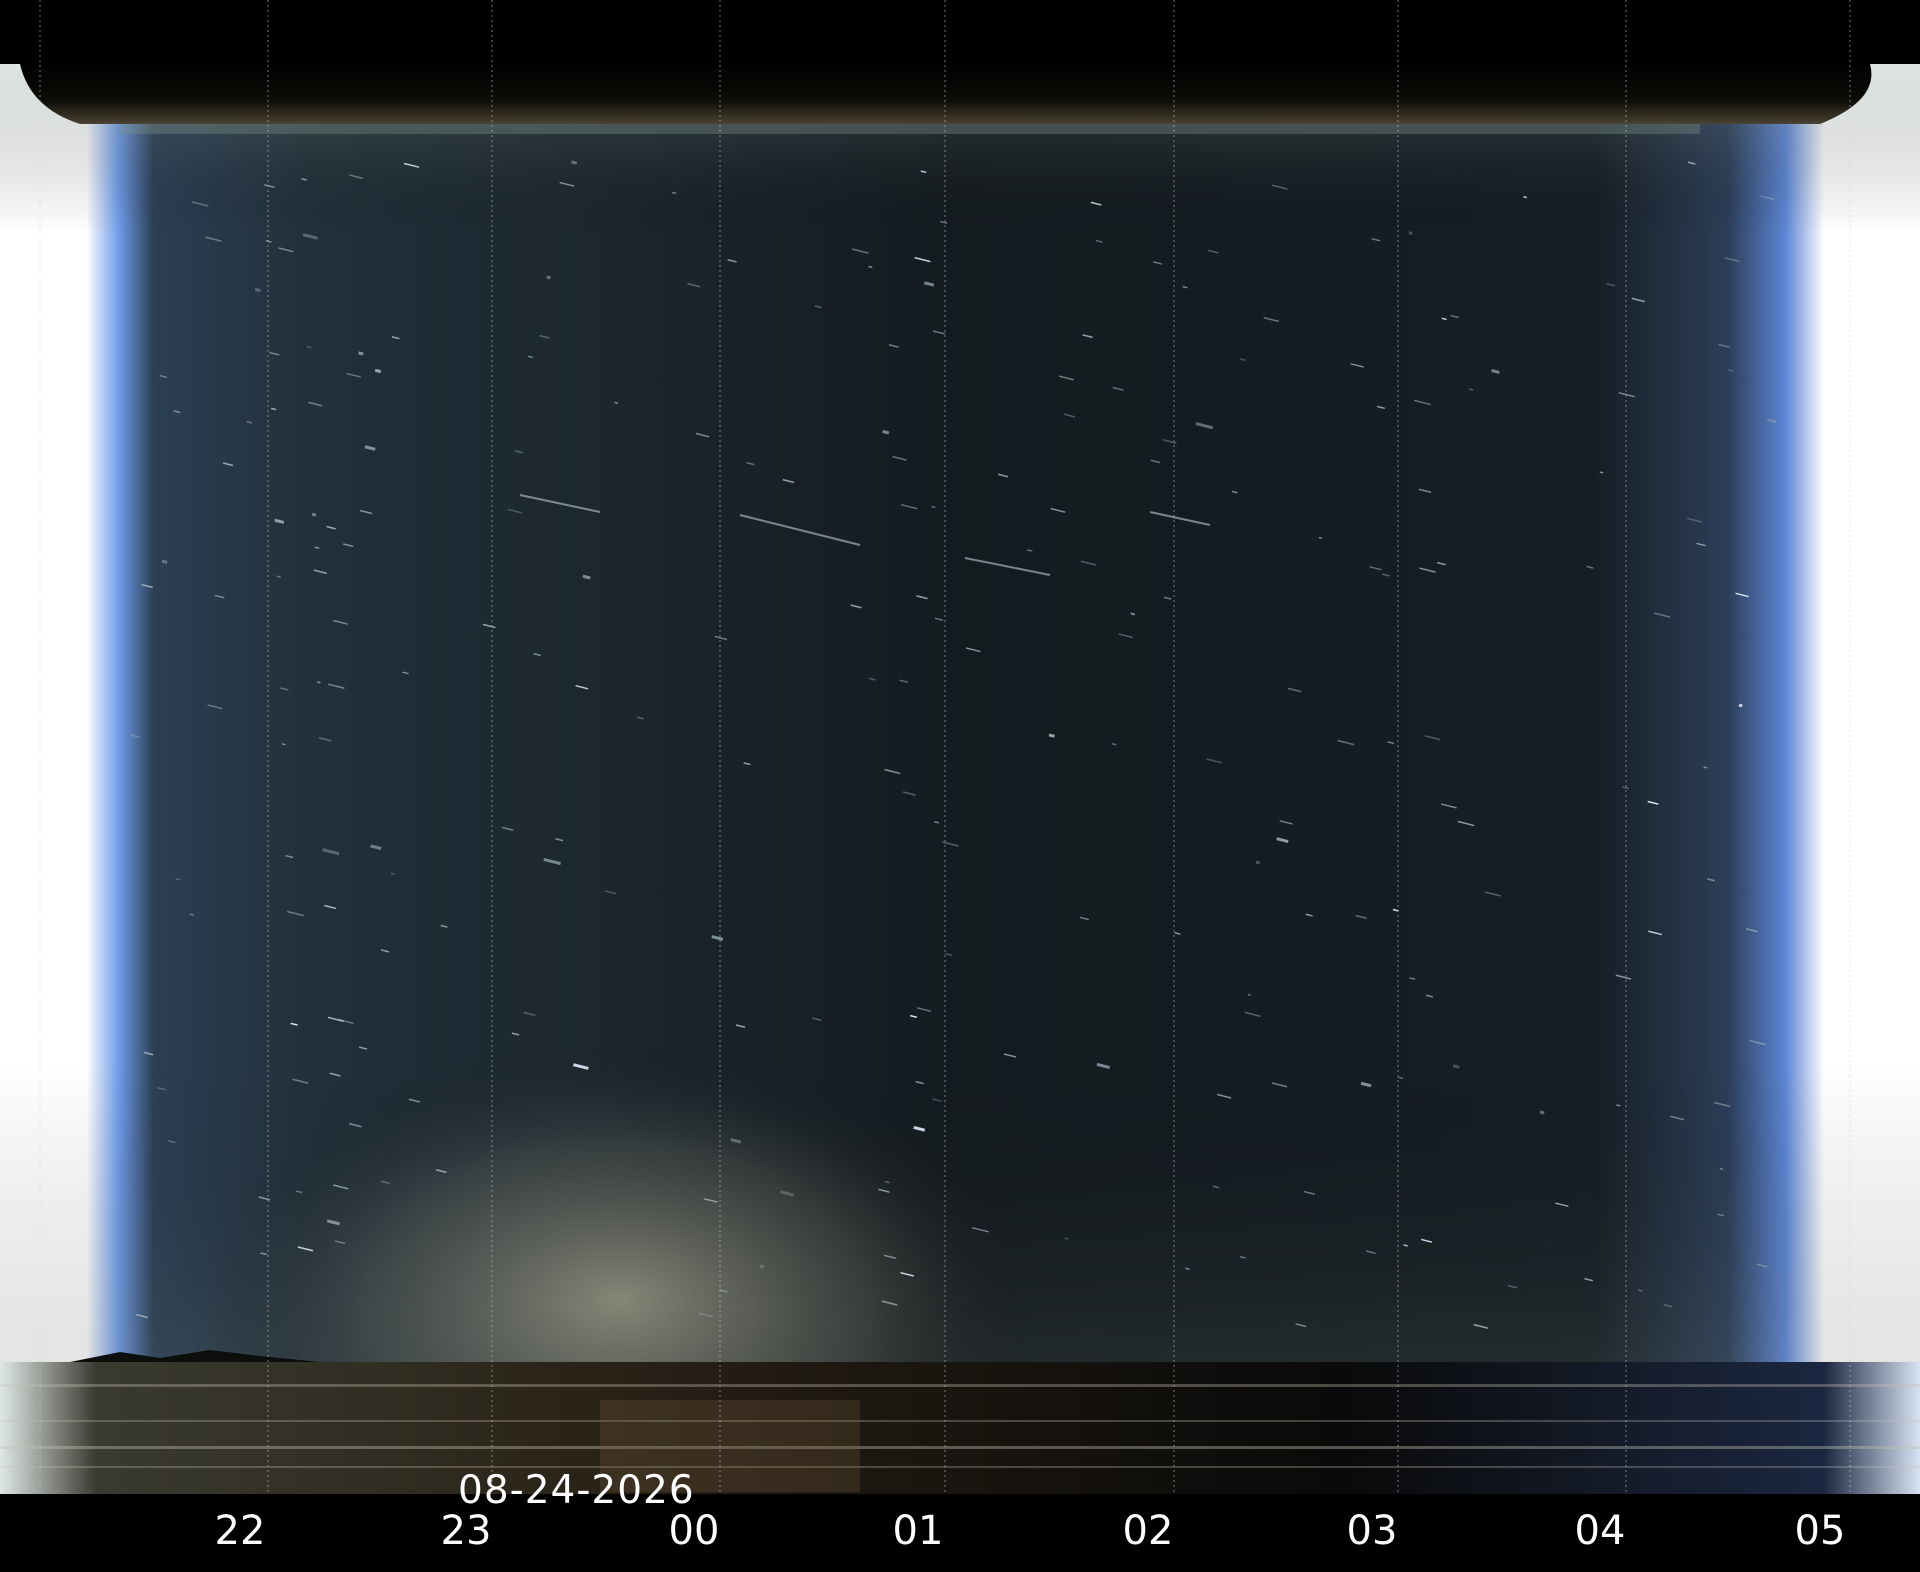  Describe the element at coordinates (1820, 1531) in the screenshot. I see `hour-tick-label: 05` at that location.